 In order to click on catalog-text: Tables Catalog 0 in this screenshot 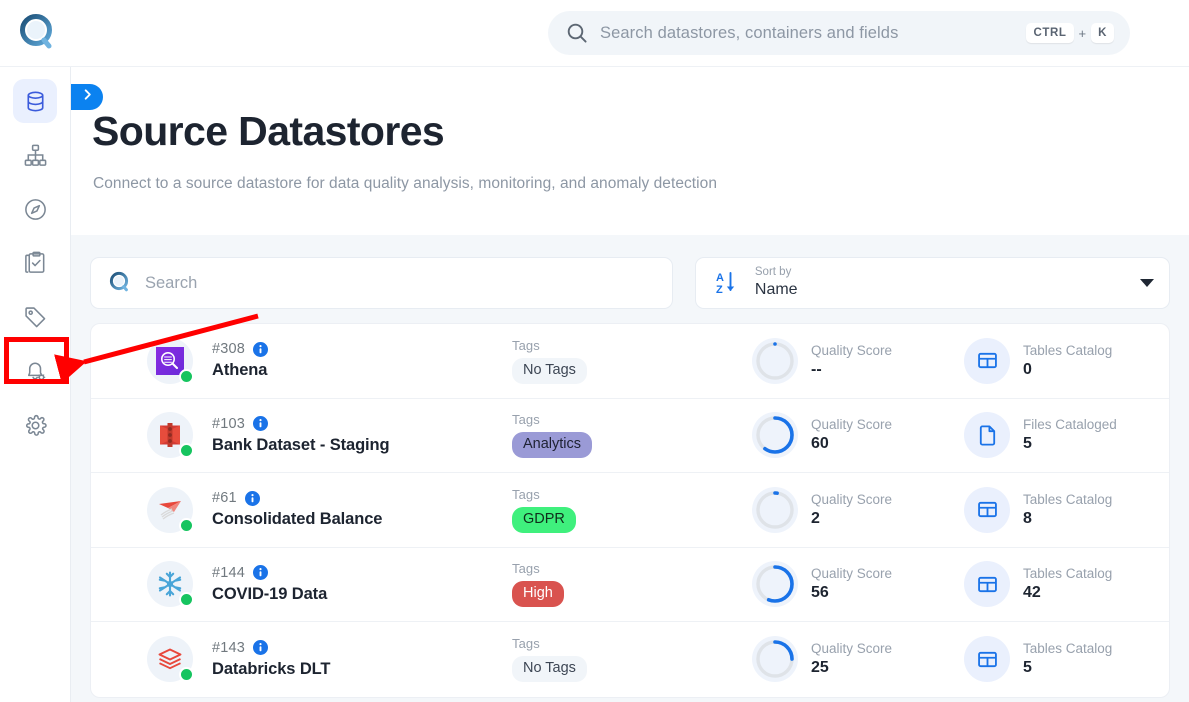, I will do `click(1067, 361)`.